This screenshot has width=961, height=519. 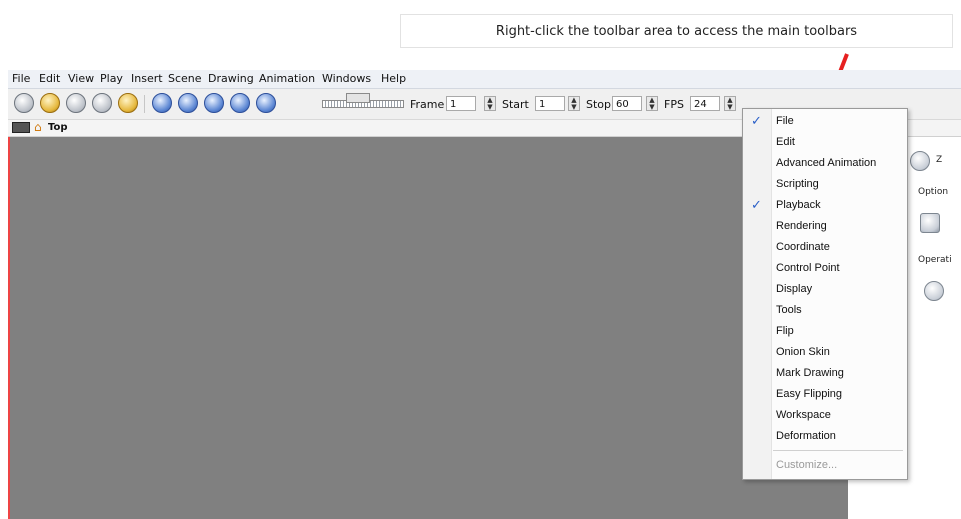 I want to click on menu-item-flip: Flip, so click(x=825, y=331).